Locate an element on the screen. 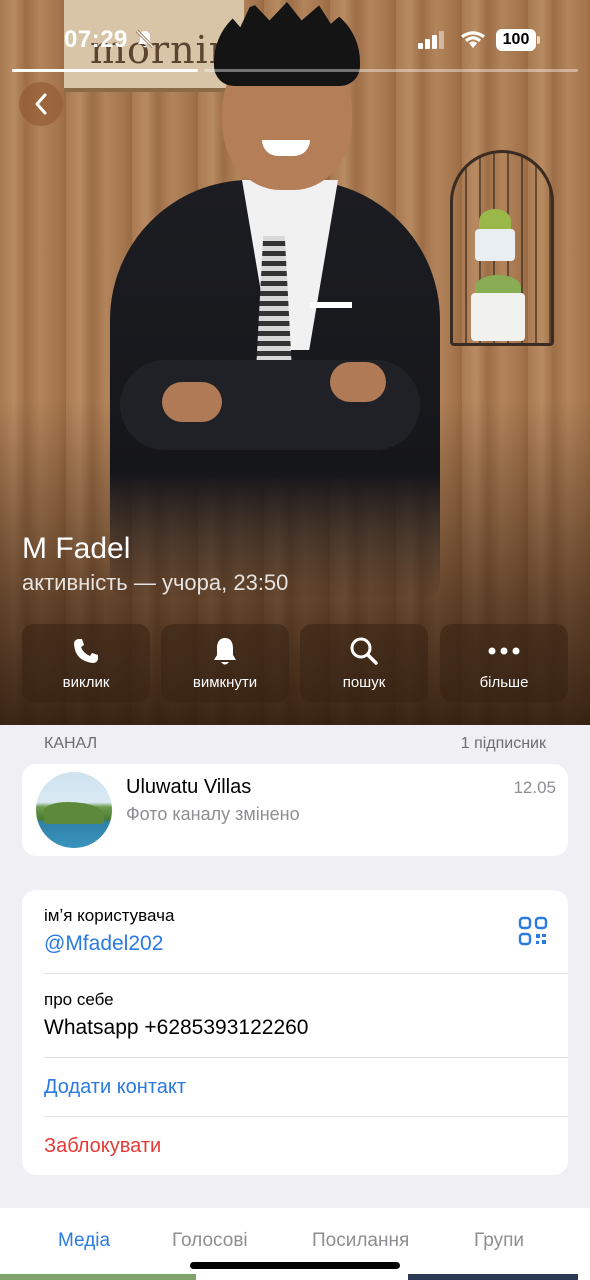  username-label: імʼя користувача is located at coordinates (109, 915).